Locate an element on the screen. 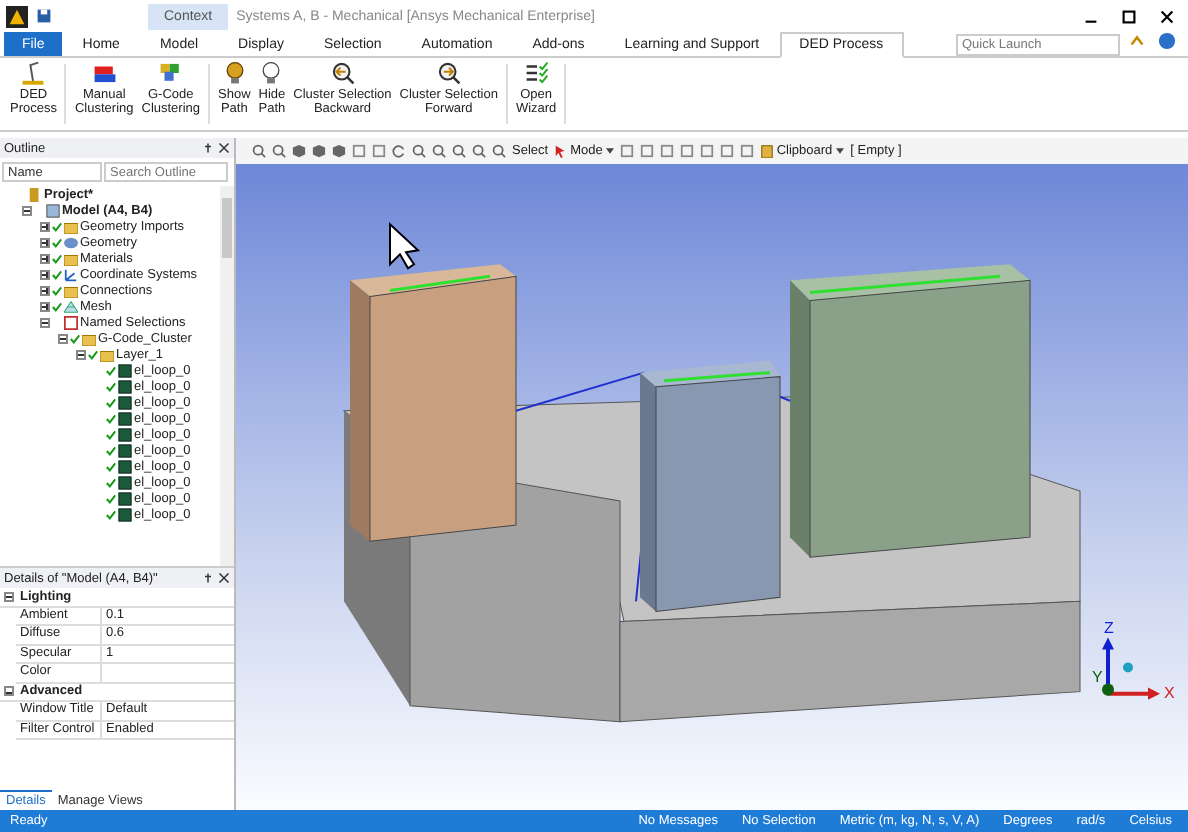 This screenshot has height=832, width=1188. save-icon is located at coordinates (44, 16).